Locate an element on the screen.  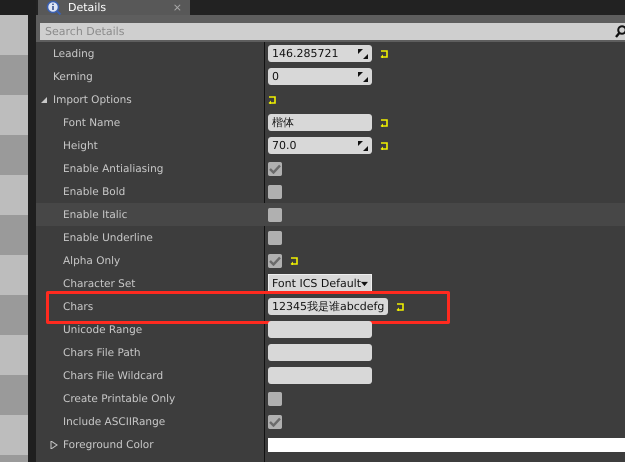
search-field: Search Details is located at coordinates (332, 31).